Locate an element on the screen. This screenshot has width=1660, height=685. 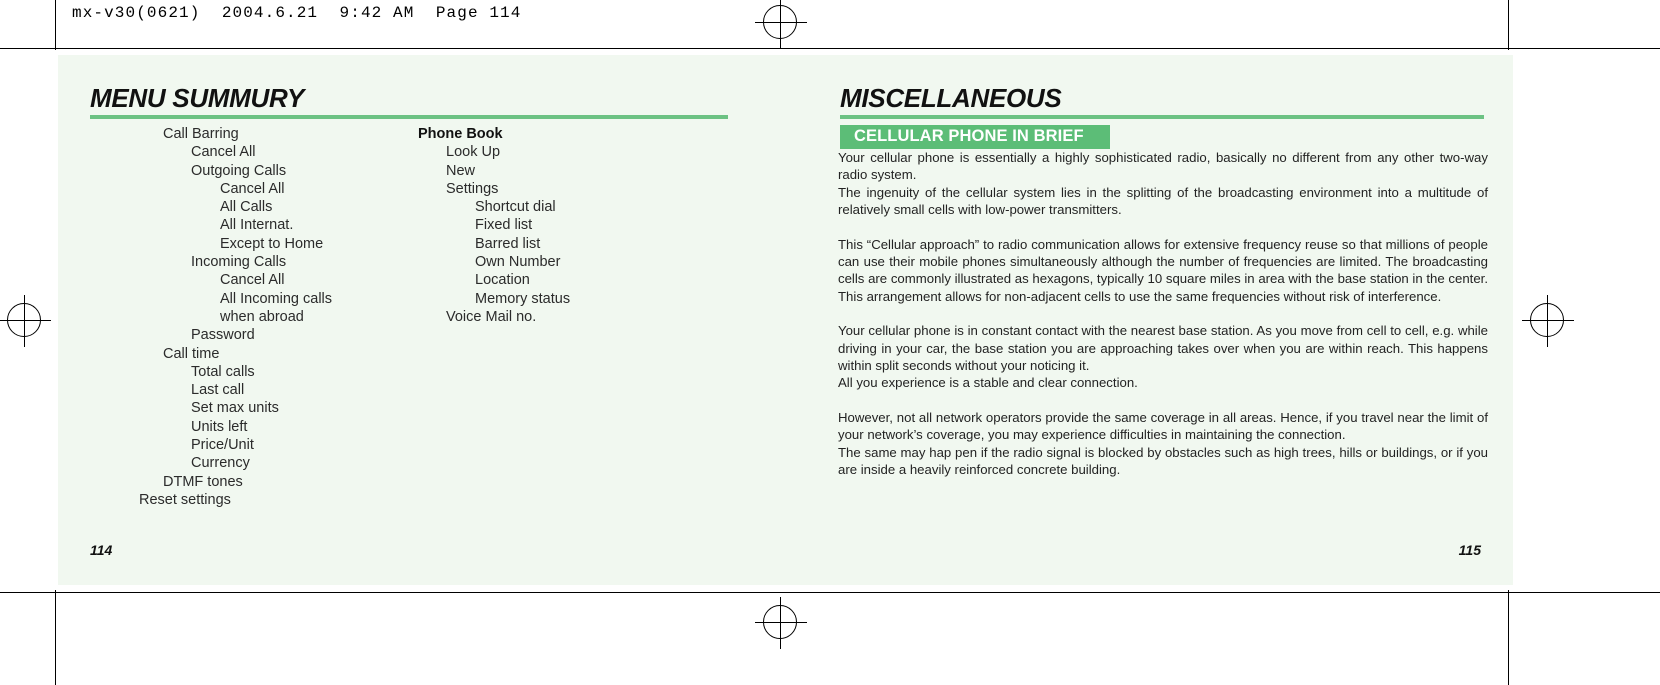
menu-tree-item: Password is located at coordinates (223, 335).